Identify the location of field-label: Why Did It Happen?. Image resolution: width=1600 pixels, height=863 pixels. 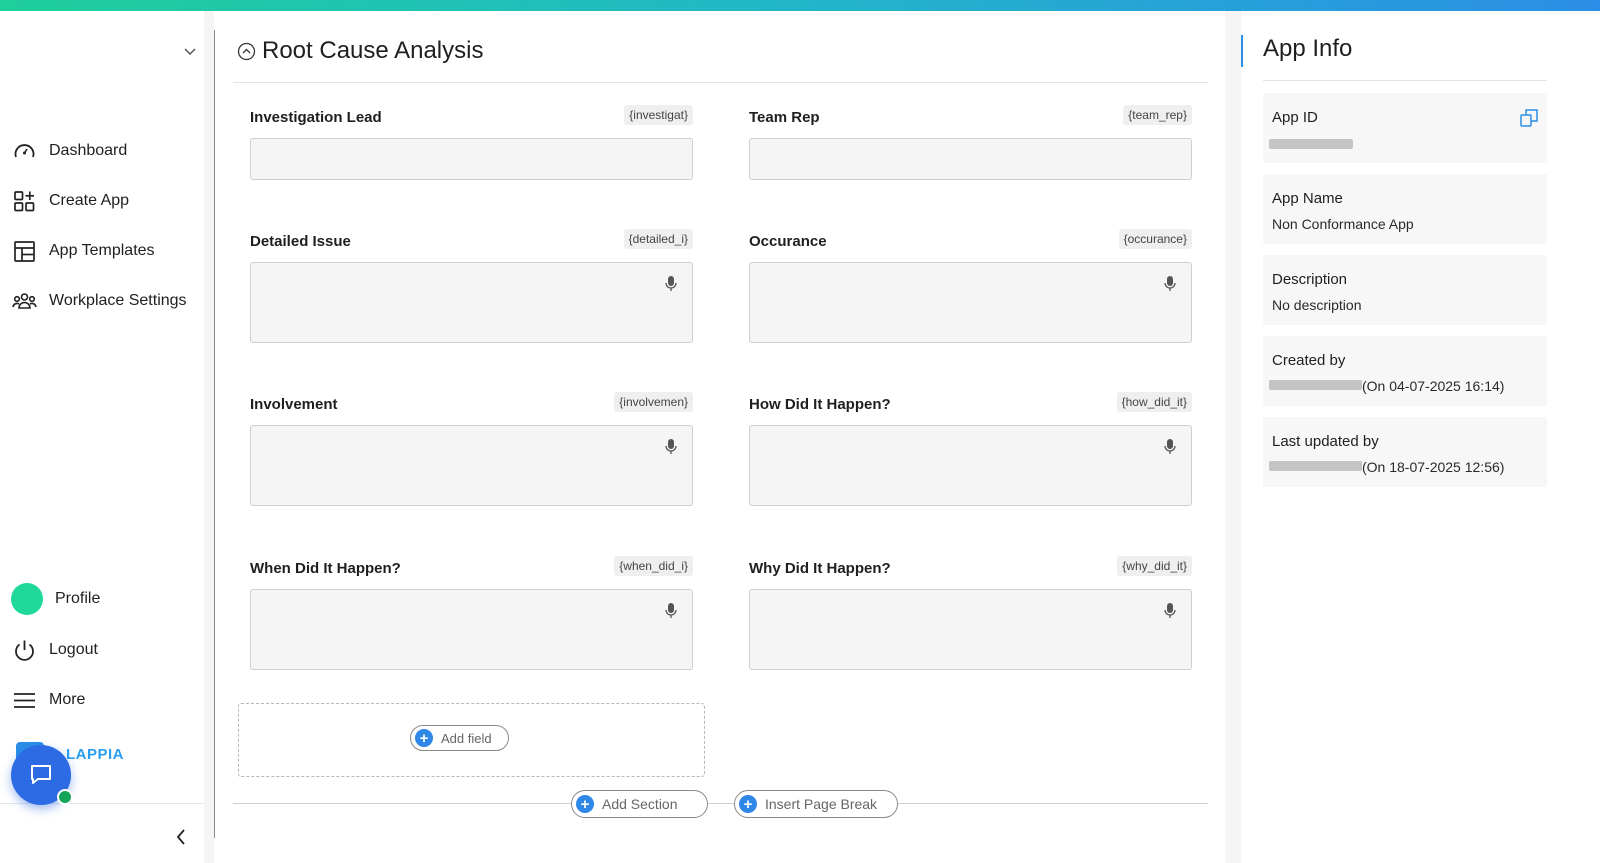
(820, 568).